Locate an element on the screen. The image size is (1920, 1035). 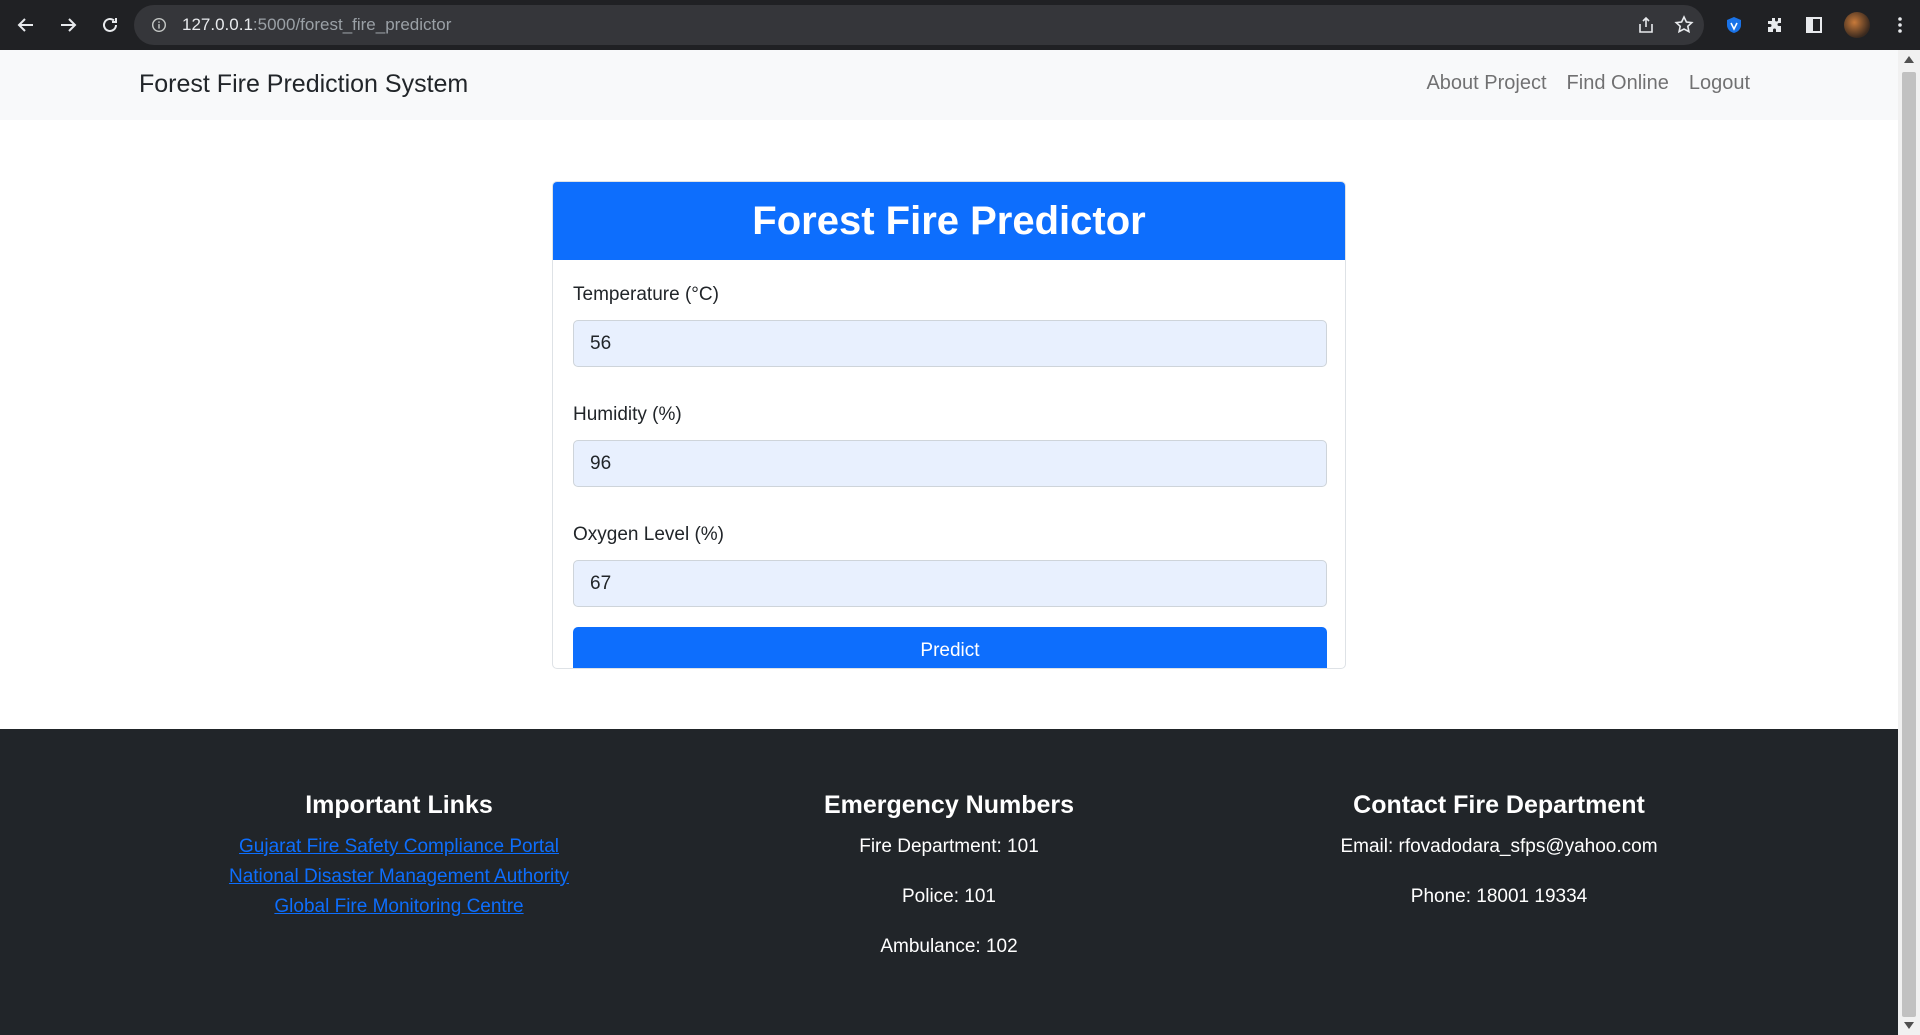
forward-button is located at coordinates (68, 25).